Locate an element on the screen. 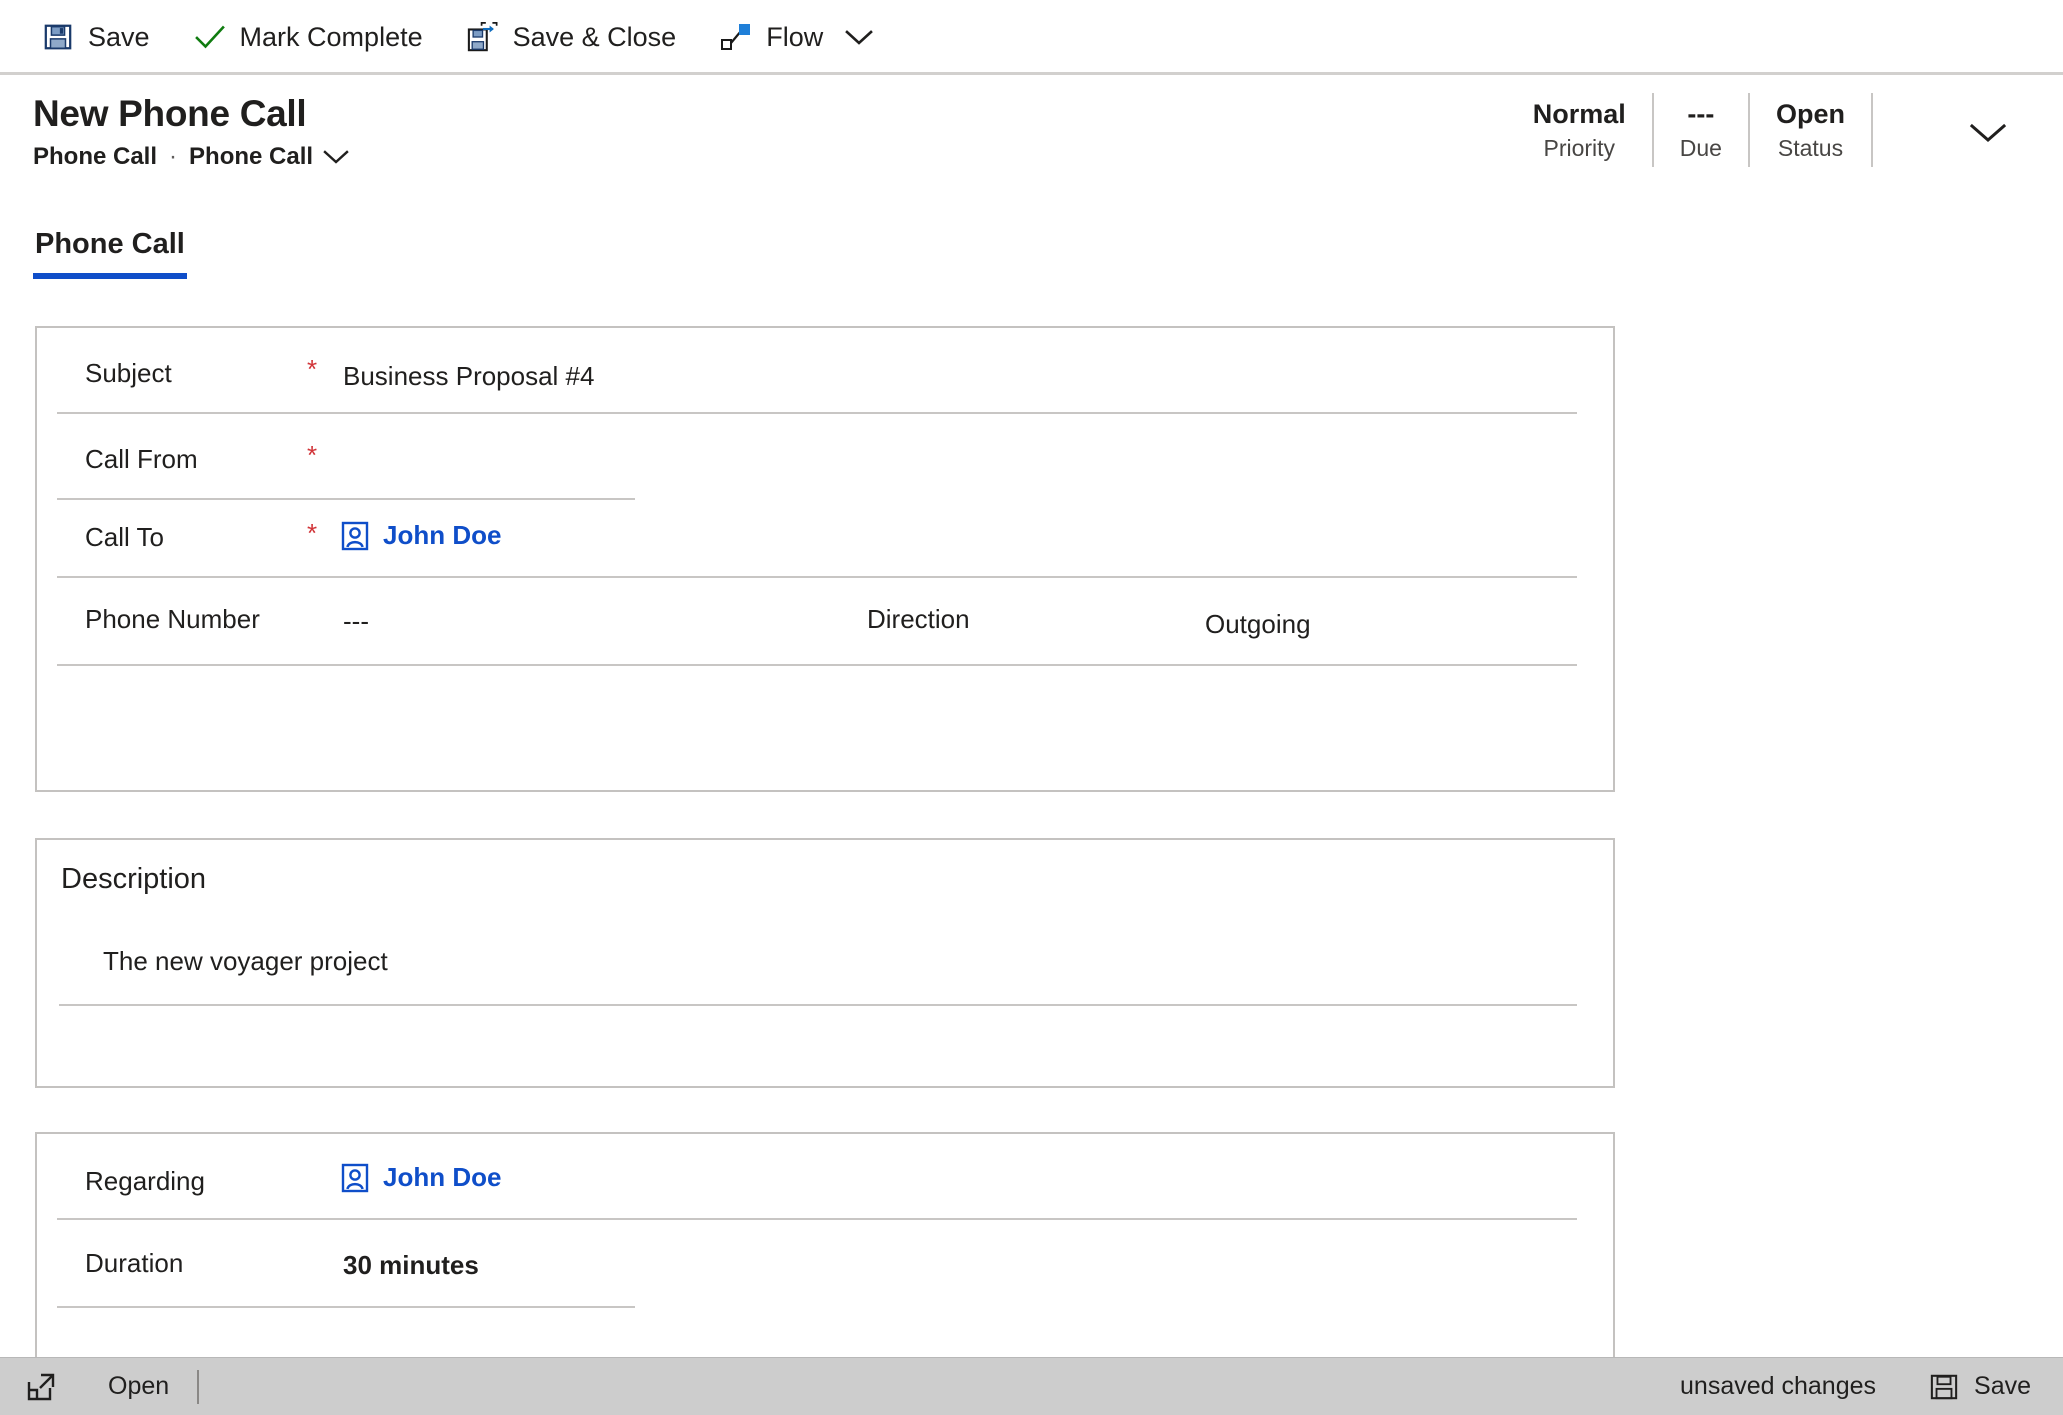 The width and height of the screenshot is (2063, 1415). priority-label: Priority is located at coordinates (1579, 147).